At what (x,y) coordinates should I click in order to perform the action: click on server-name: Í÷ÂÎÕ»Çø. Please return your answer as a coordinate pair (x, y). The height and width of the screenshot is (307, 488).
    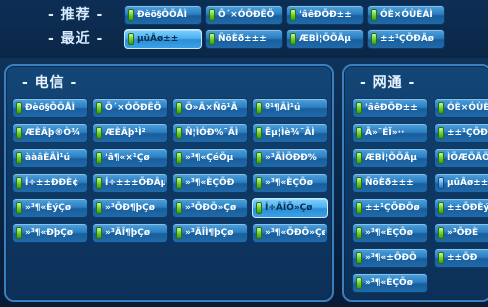
    Looking at the image, I should click on (289, 208).